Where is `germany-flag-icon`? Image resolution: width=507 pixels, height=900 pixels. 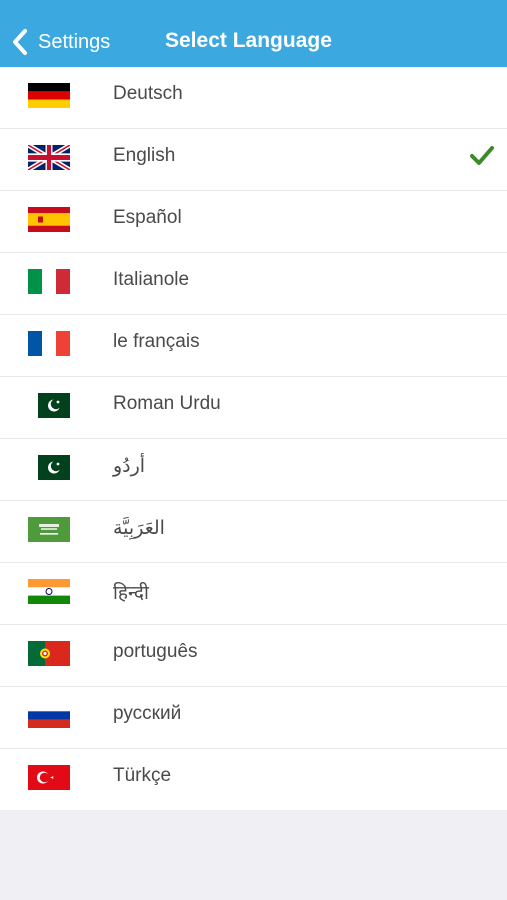 germany-flag-icon is located at coordinates (49, 95).